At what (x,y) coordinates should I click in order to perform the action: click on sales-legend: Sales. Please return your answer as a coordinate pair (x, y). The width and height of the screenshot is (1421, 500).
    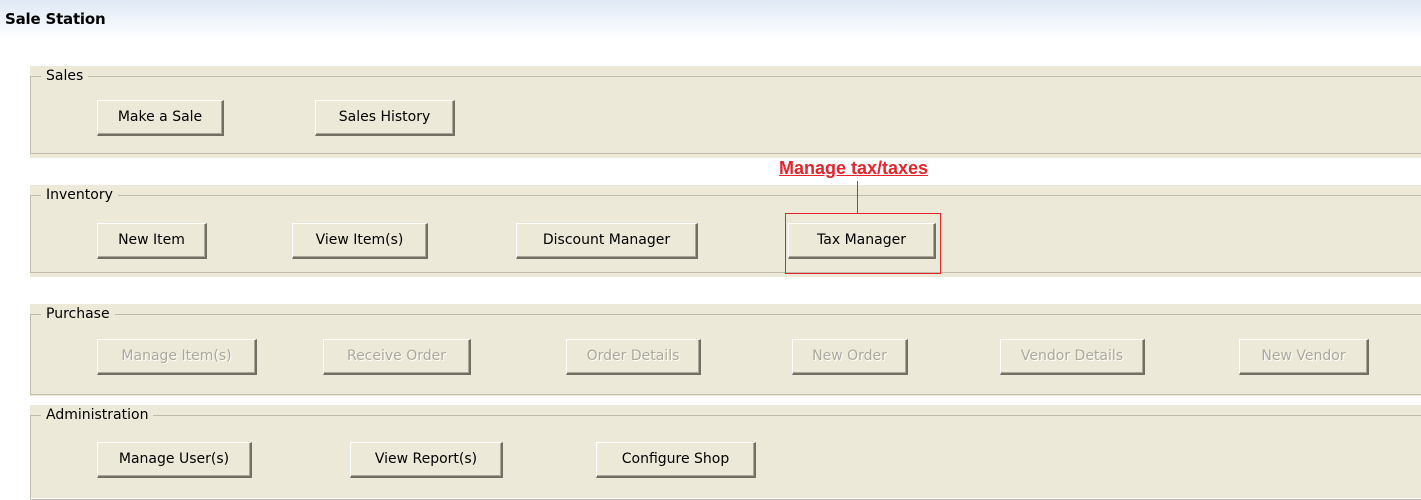
    Looking at the image, I should click on (65, 76).